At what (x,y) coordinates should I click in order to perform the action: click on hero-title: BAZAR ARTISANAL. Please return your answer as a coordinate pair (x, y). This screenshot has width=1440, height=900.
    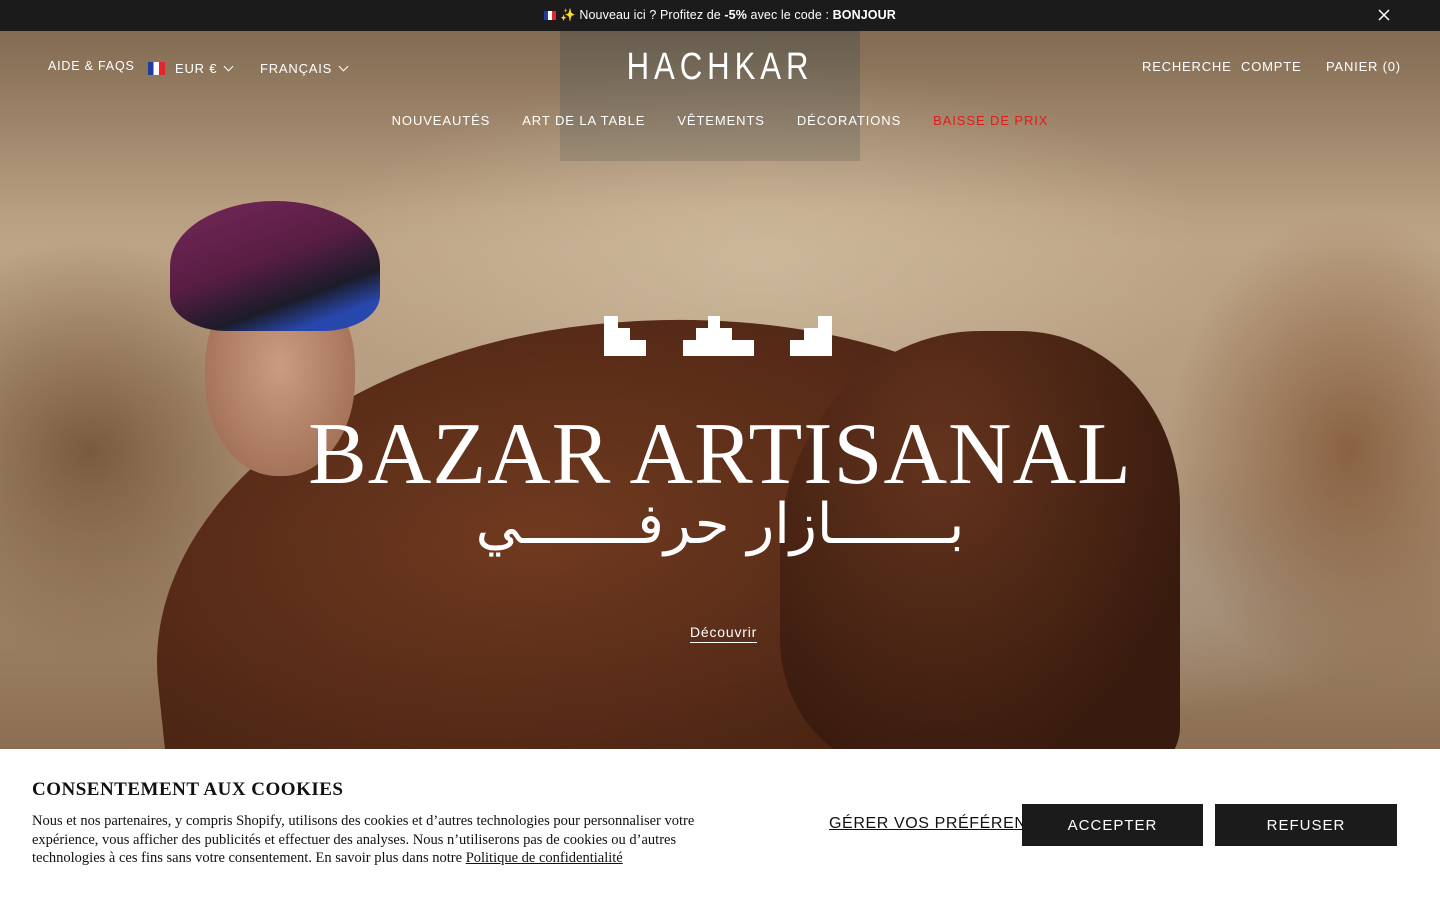
    Looking at the image, I should click on (720, 454).